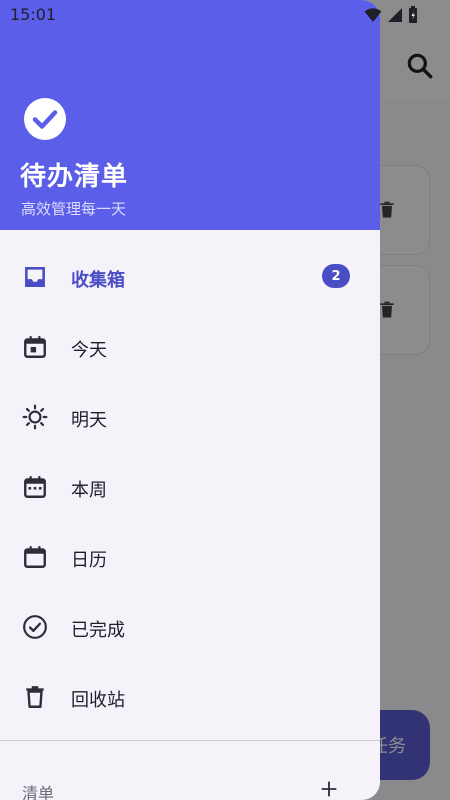 The width and height of the screenshot is (450, 800). I want to click on status-bar: 15:01, so click(225, 15).